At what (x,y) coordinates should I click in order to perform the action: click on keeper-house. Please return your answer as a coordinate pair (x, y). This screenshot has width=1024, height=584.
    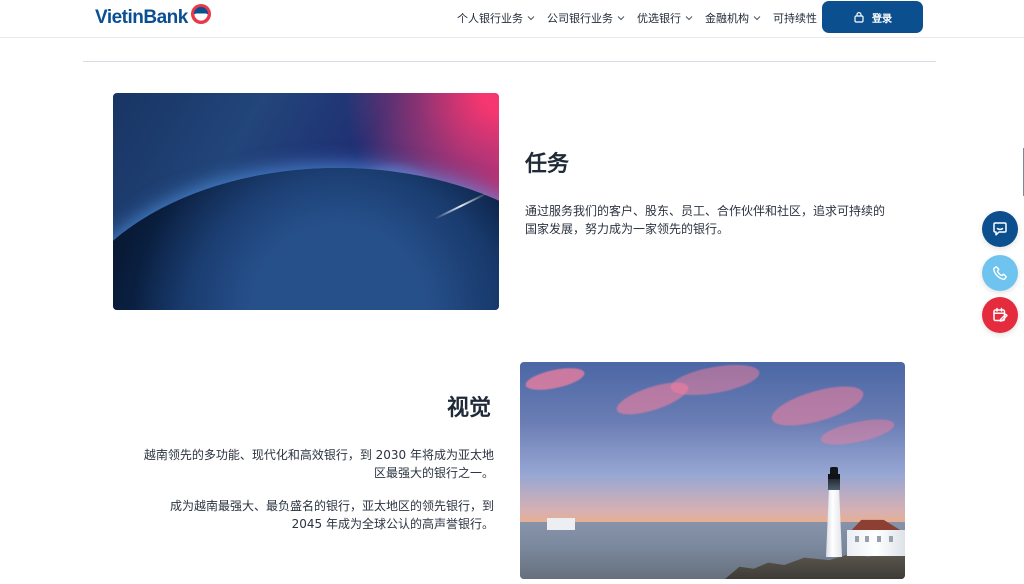
    Looking at the image, I should click on (876, 535).